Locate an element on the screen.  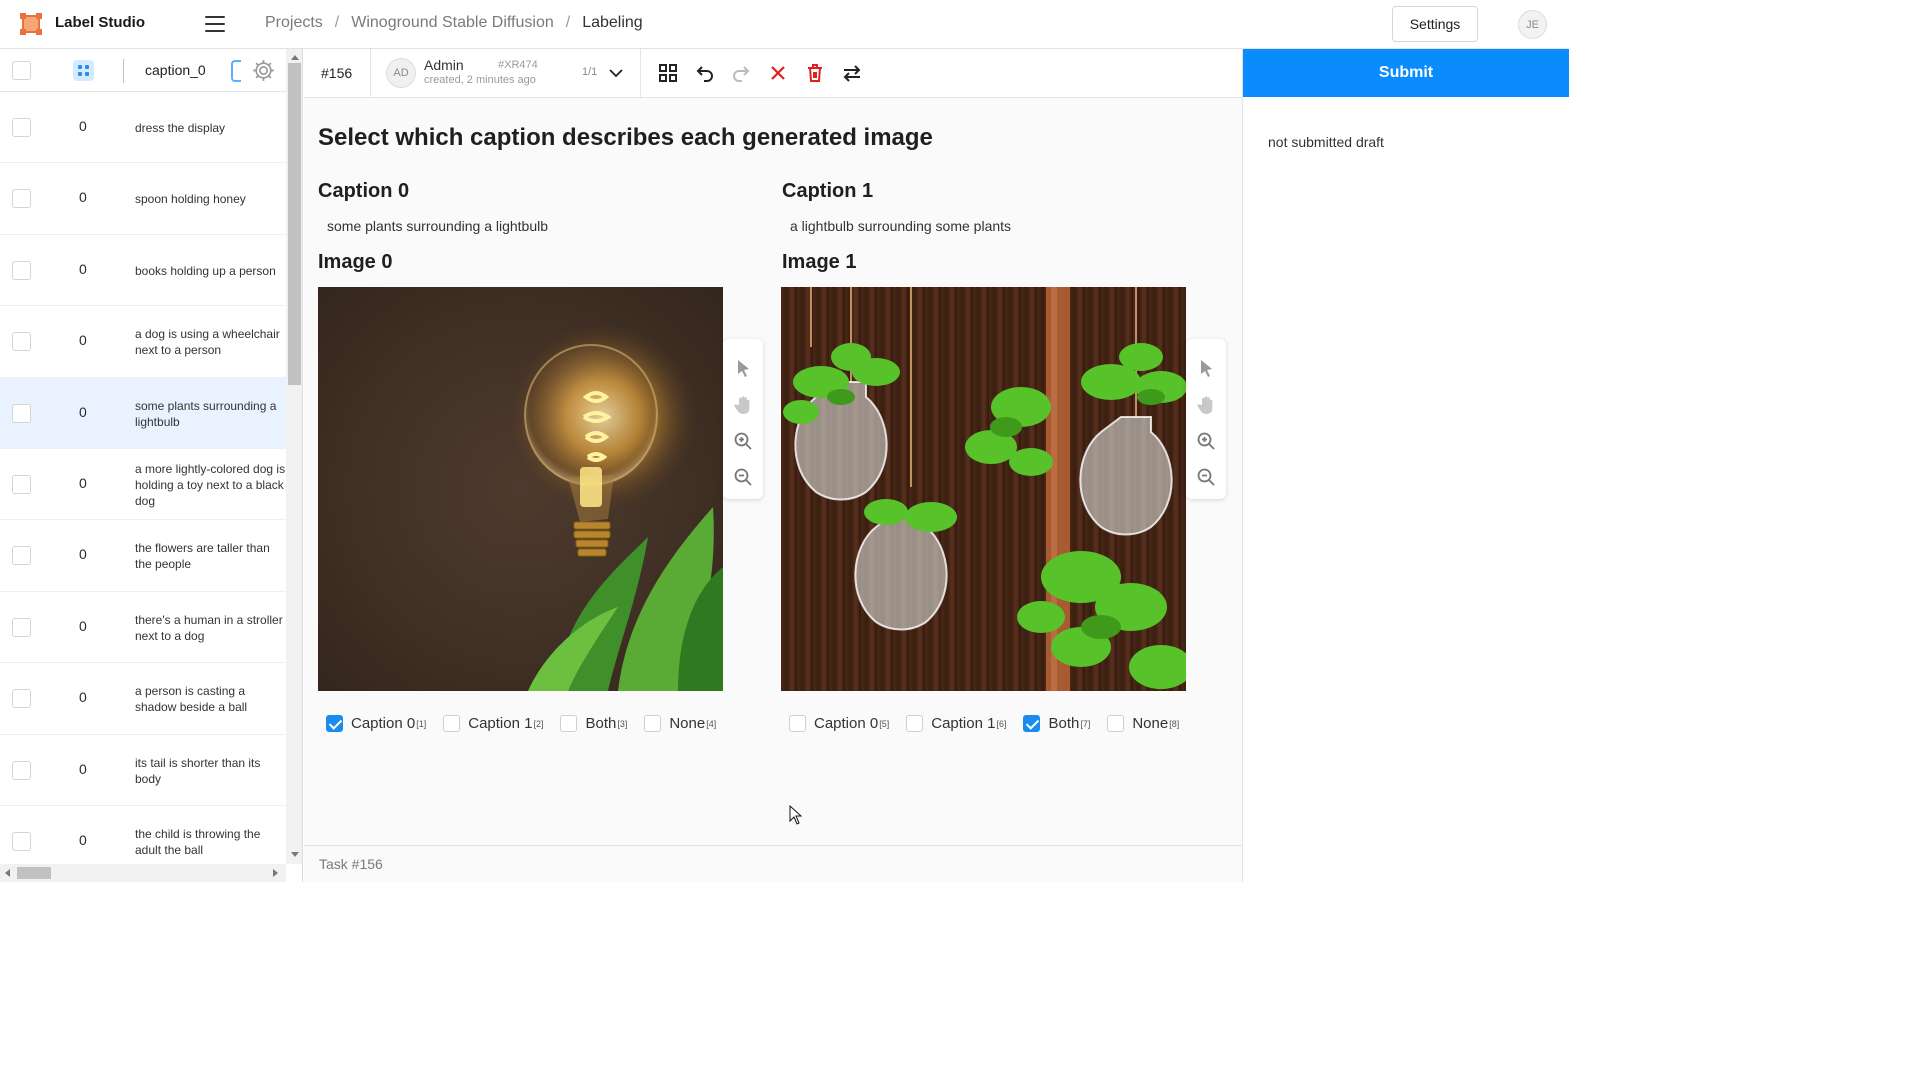
choice-hotkey: [7] is located at coordinates (1085, 723).